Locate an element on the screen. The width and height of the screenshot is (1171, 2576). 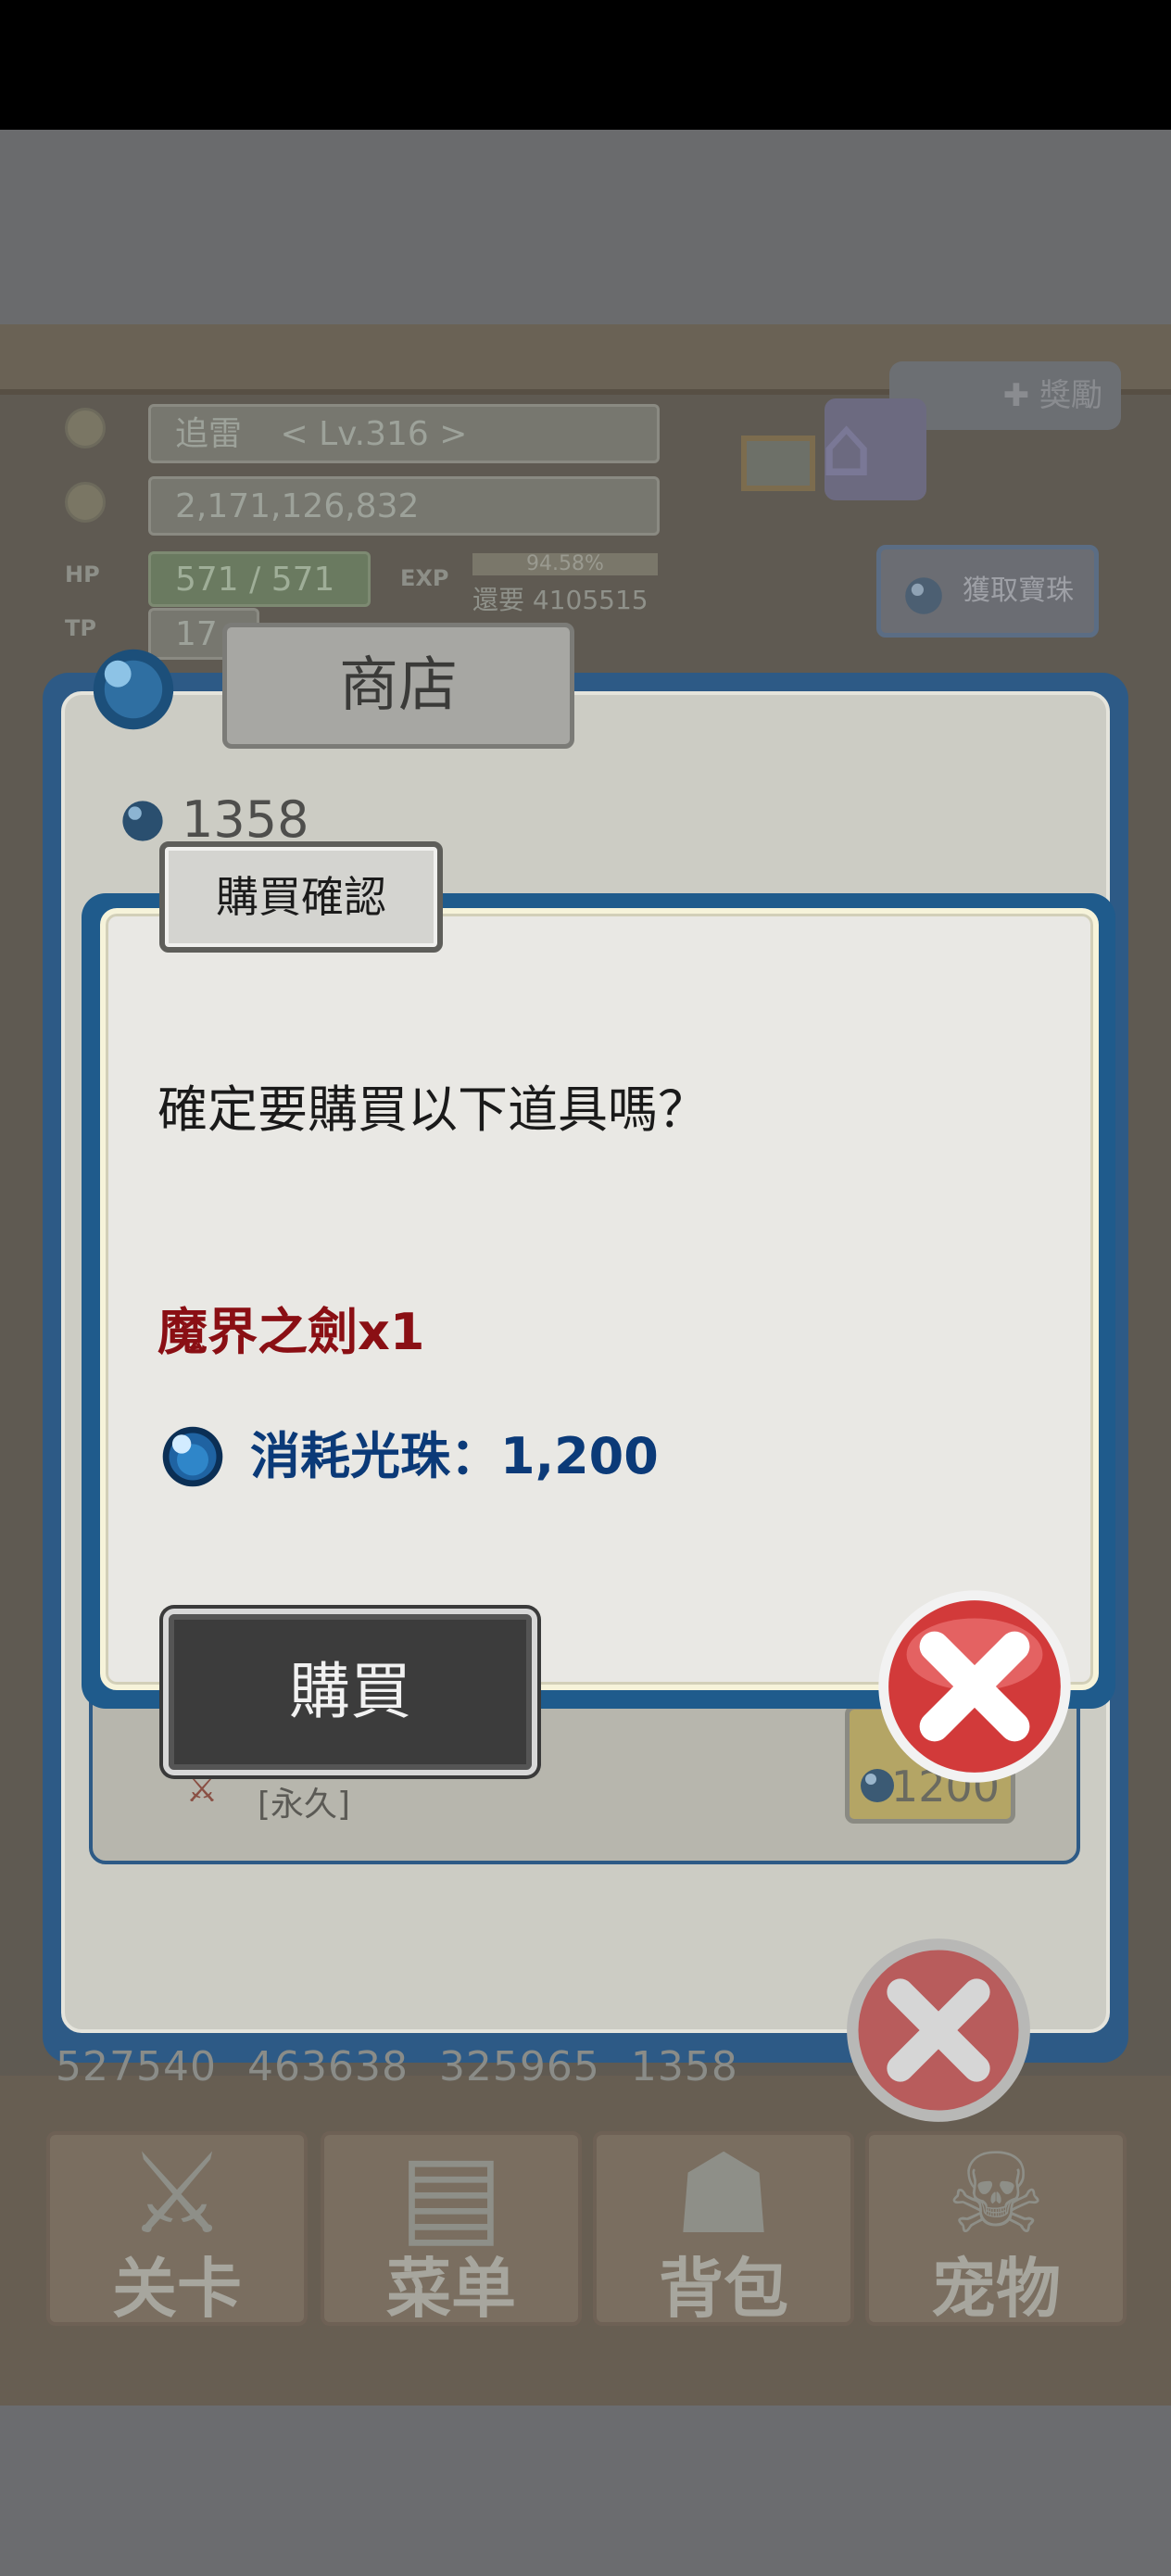
get-orb-button: 獲取寶珠 is located at coordinates (988, 591).